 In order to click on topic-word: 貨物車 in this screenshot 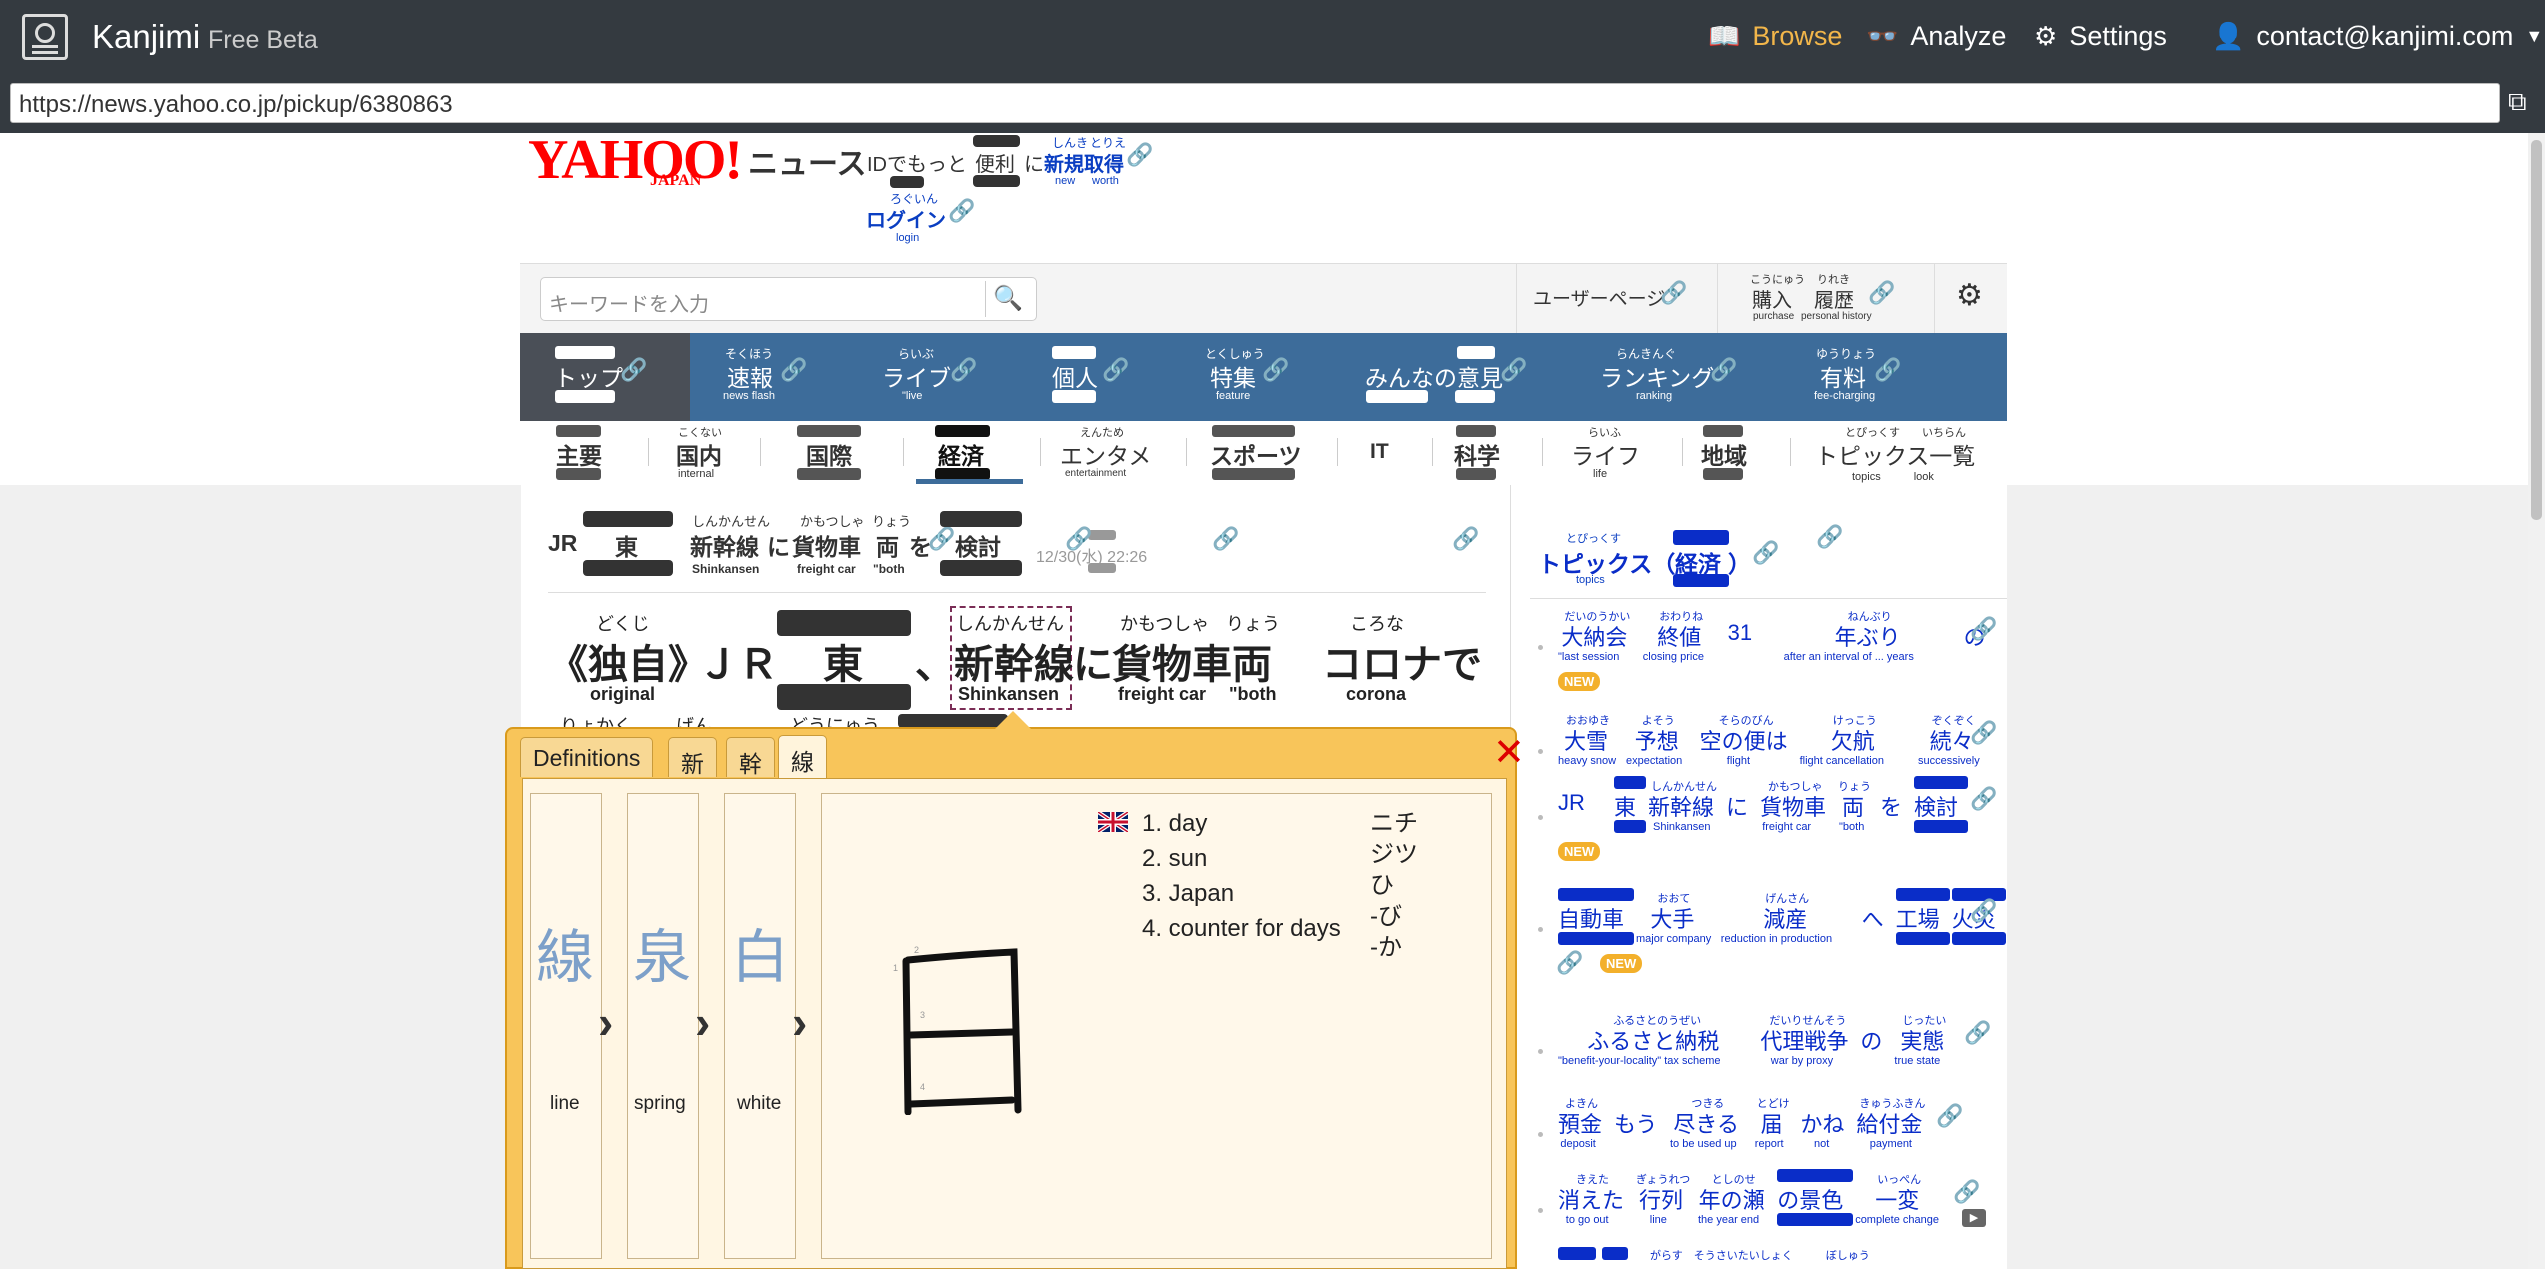, I will do `click(1793, 806)`.